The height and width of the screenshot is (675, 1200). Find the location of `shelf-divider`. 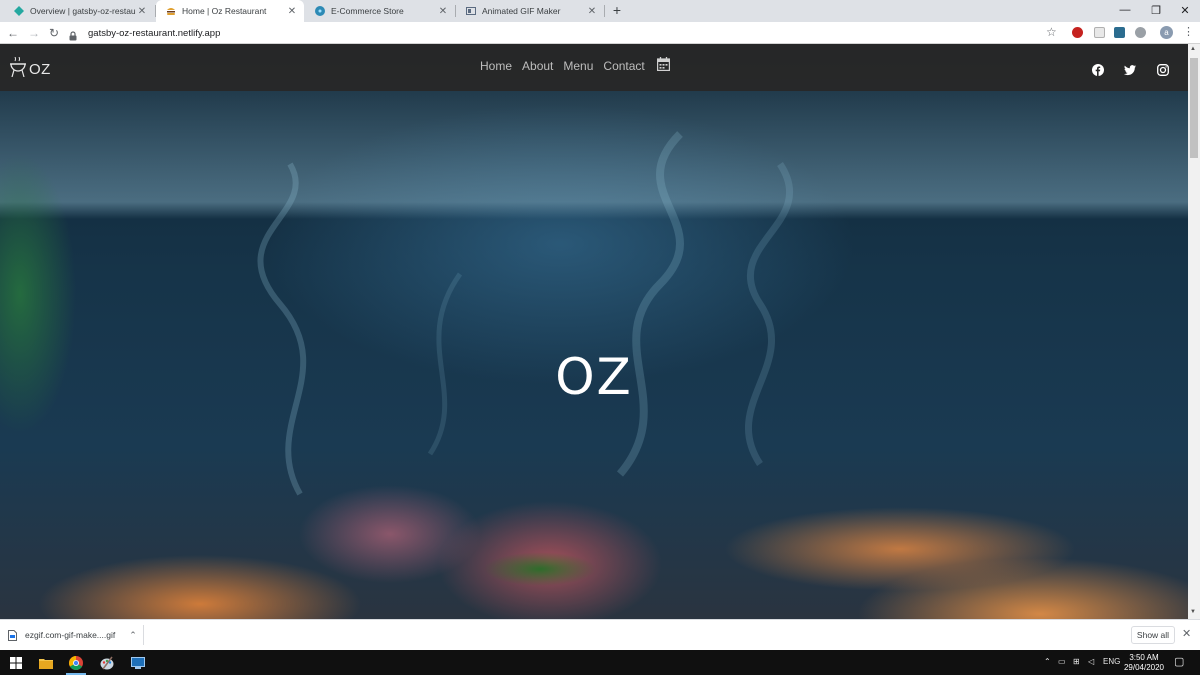

shelf-divider is located at coordinates (143, 635).